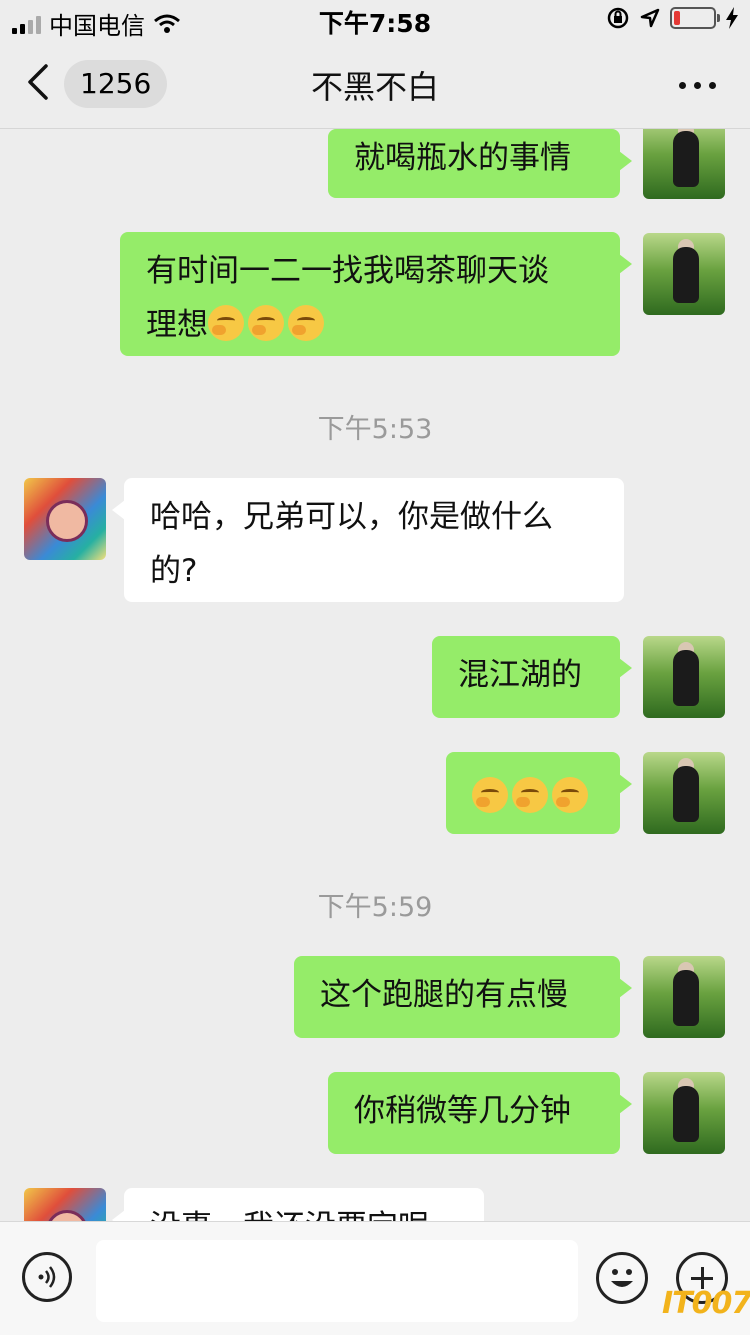 The image size is (750, 1335). I want to click on orientation-lock-icon, so click(618, 18).